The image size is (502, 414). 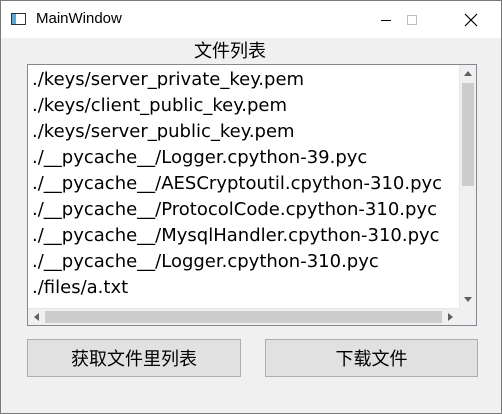 I want to click on scrollbar-corner, so click(x=467, y=316).